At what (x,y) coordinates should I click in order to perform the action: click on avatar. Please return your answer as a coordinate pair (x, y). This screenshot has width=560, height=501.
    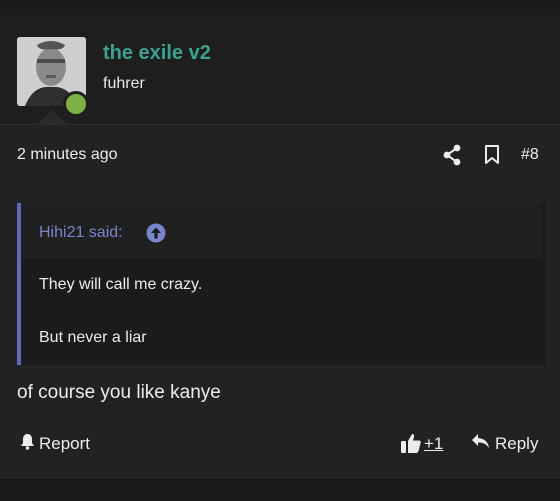
    Looking at the image, I should click on (53, 77).